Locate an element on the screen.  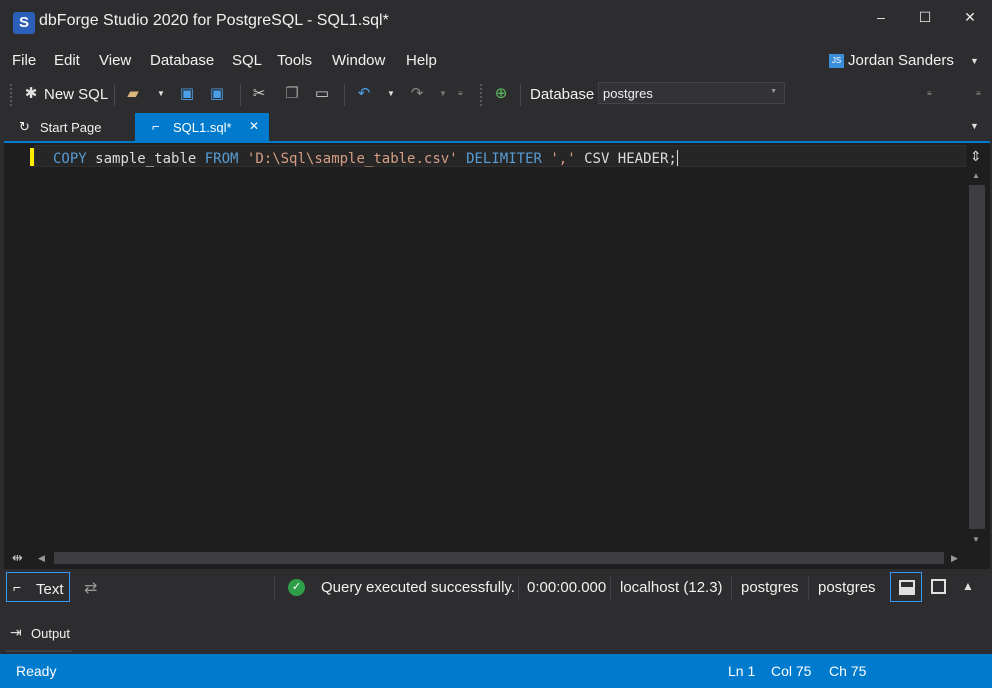
text-view-button: ⌐ Text is located at coordinates (38, 587).